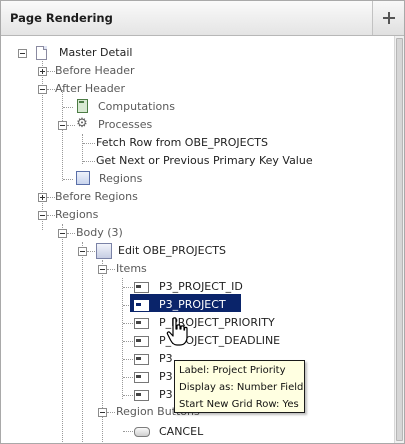 This screenshot has width=405, height=444. I want to click on tooltip-start-new-grid-row: Start New Grid Row: Yes, so click(239, 404).